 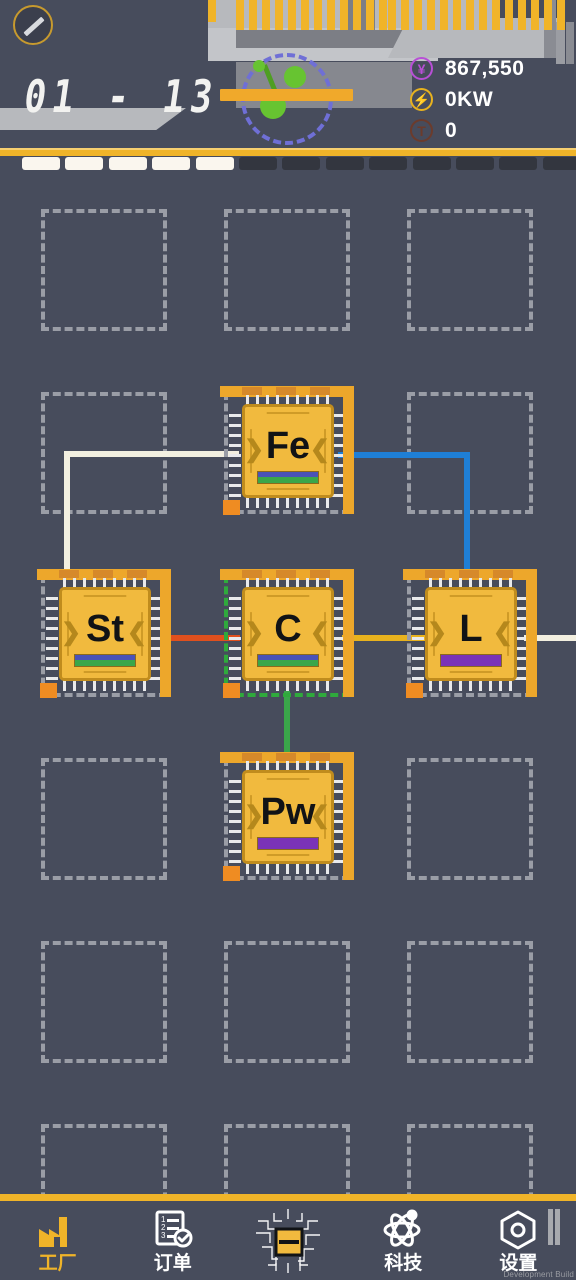 What do you see at coordinates (518, 1230) in the screenshot?
I see `settings-hex-icon` at bounding box center [518, 1230].